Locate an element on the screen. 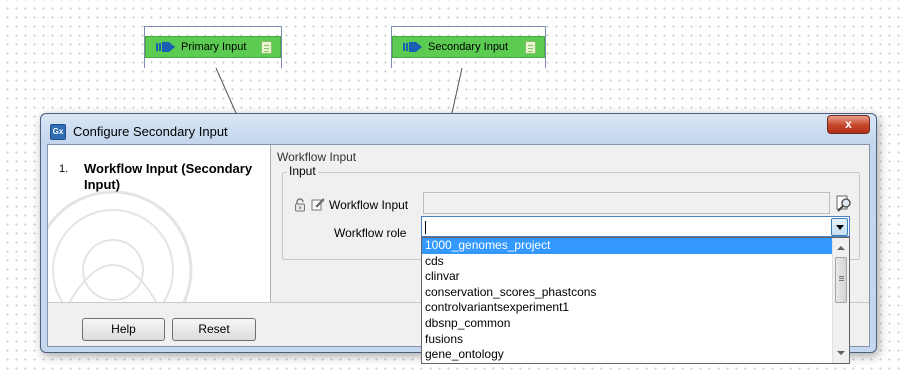 The height and width of the screenshot is (372, 901). scroll-thumb is located at coordinates (841, 280).